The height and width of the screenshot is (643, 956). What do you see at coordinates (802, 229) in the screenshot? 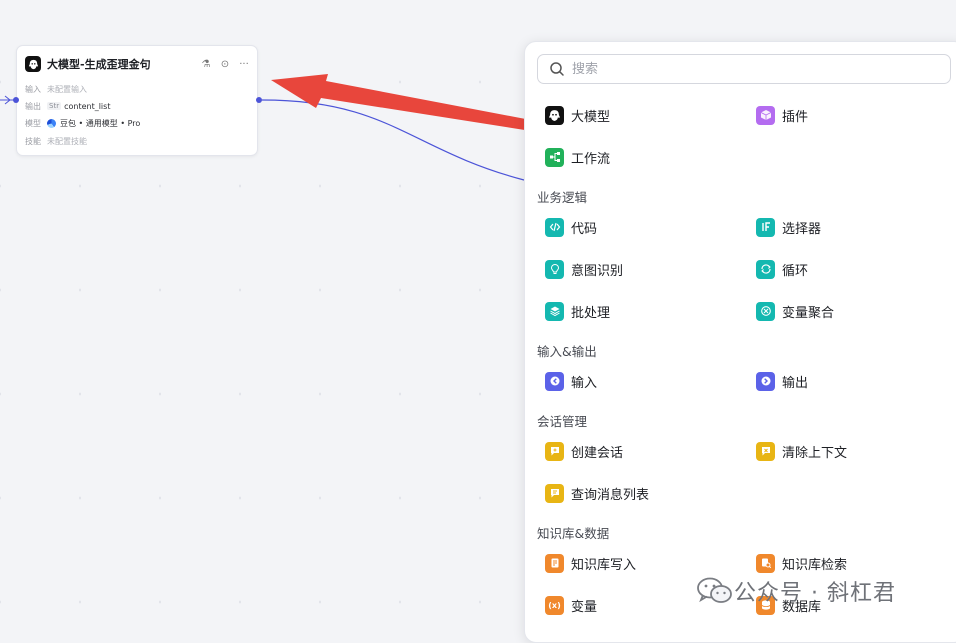
I see `item-label: 选择器` at bounding box center [802, 229].